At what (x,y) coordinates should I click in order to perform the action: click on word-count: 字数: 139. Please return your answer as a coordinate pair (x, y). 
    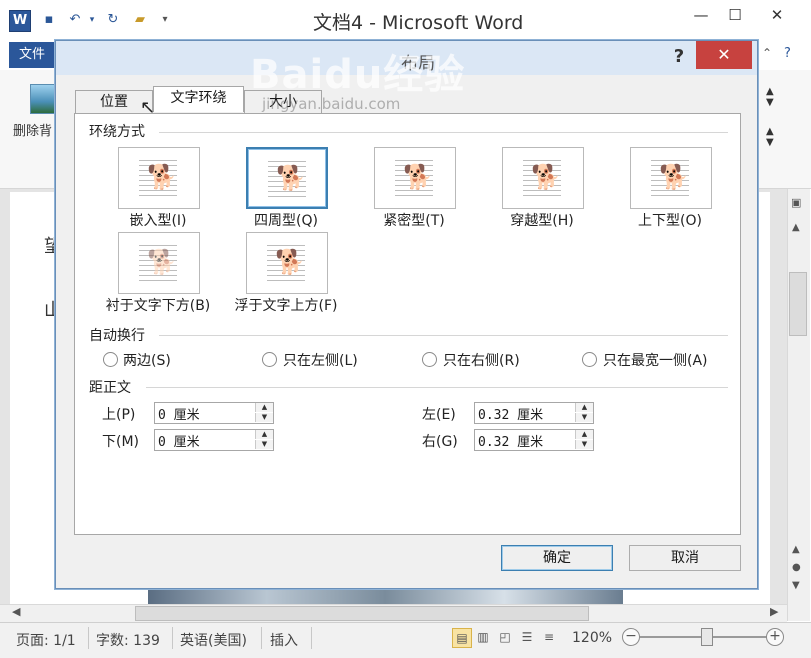
    Looking at the image, I should click on (128, 640).